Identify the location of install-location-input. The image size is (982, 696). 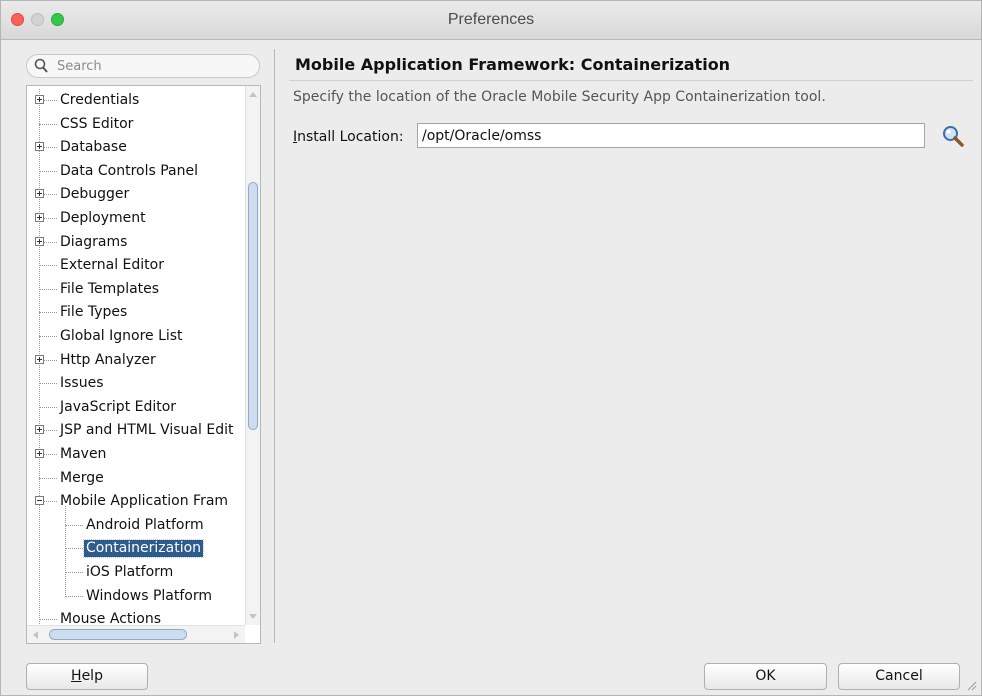
(671, 135).